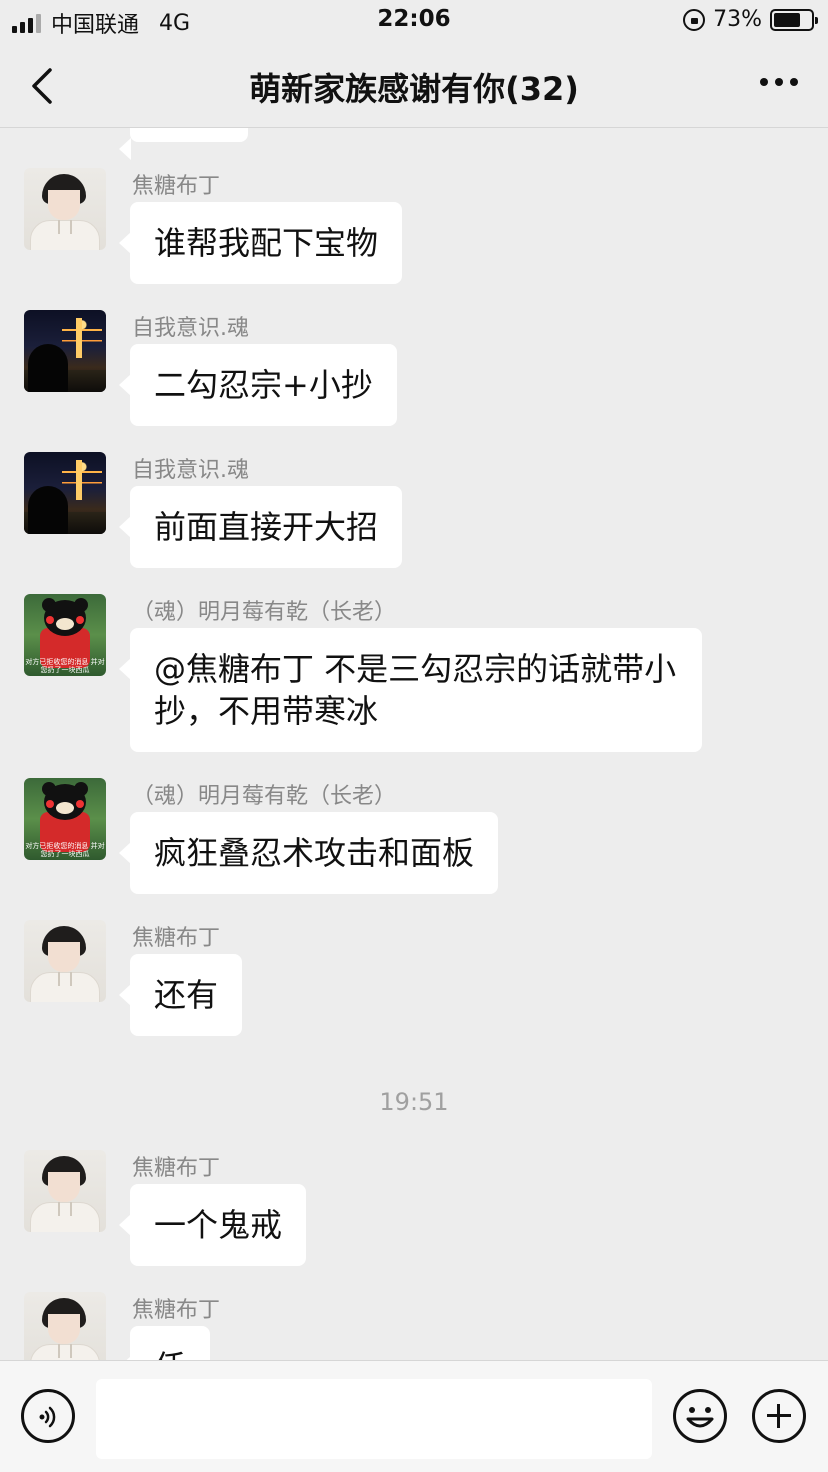 Image resolution: width=828 pixels, height=1472 pixels. I want to click on battery-fill, so click(787, 19).